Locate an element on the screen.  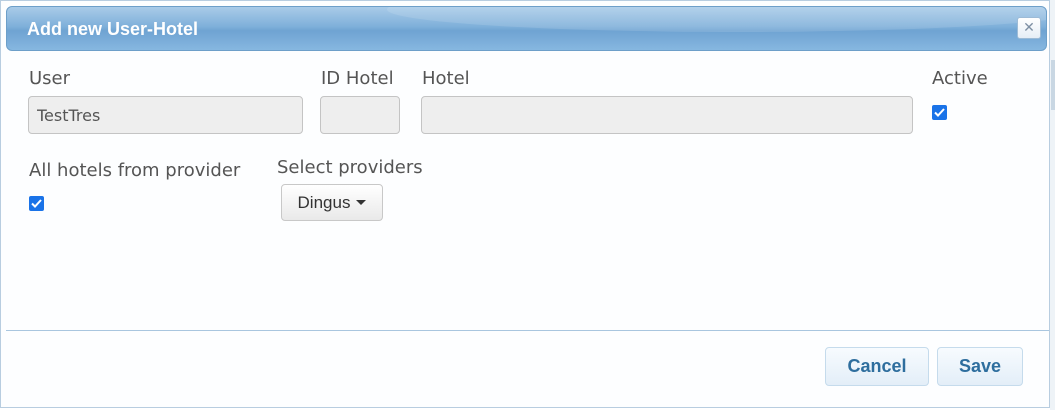
hotel-label: Hotel is located at coordinates (446, 78).